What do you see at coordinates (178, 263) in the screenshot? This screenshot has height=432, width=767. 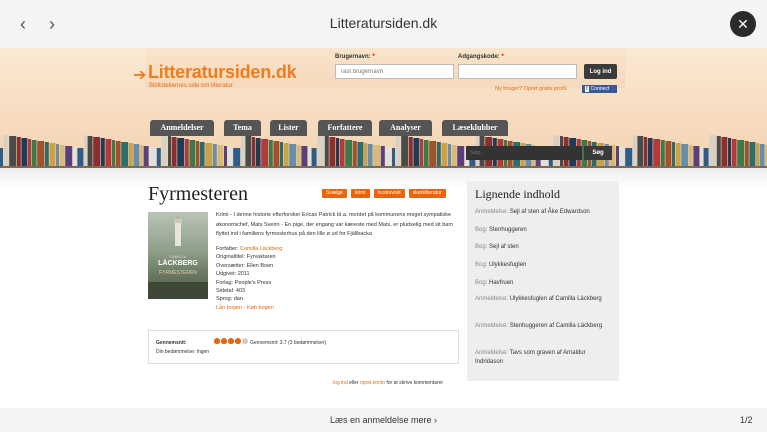 I see `cover-author: LÄCKBERG` at bounding box center [178, 263].